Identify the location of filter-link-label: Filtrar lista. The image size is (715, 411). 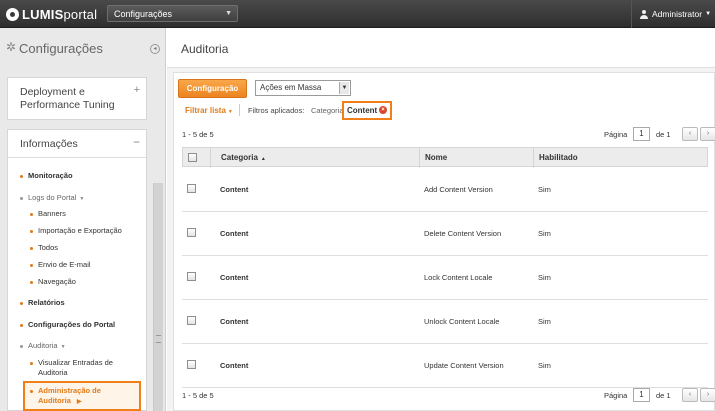
(205, 110).